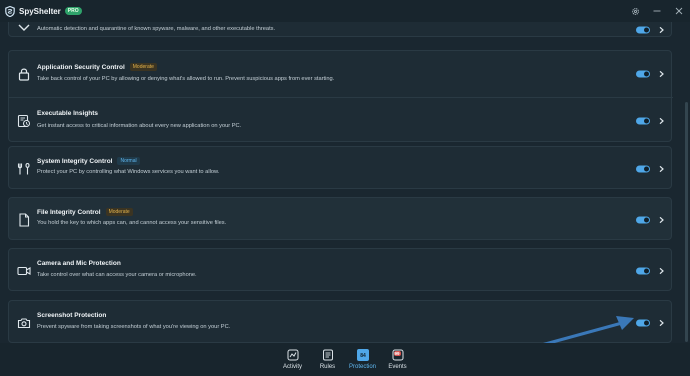 This screenshot has height=376, width=690. I want to click on protection-icon: 84, so click(362, 355).